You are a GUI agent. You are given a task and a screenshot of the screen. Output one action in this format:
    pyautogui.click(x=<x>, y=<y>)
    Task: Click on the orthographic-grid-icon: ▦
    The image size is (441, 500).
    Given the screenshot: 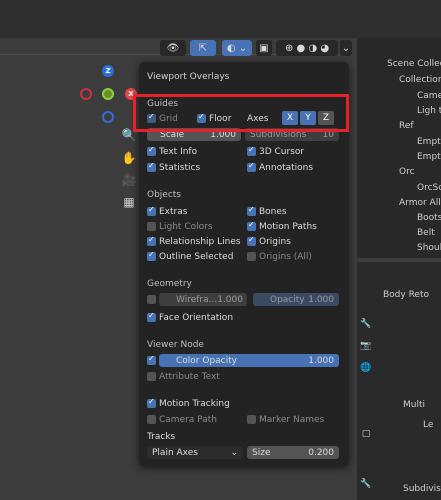 What is the action you would take?
    pyautogui.click(x=129, y=202)
    